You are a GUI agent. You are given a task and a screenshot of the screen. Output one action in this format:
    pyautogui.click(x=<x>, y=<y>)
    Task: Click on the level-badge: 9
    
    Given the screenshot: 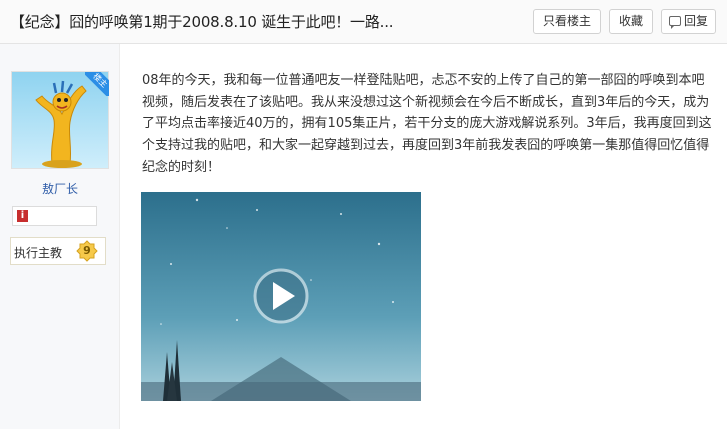 What is the action you would take?
    pyautogui.click(x=87, y=251)
    